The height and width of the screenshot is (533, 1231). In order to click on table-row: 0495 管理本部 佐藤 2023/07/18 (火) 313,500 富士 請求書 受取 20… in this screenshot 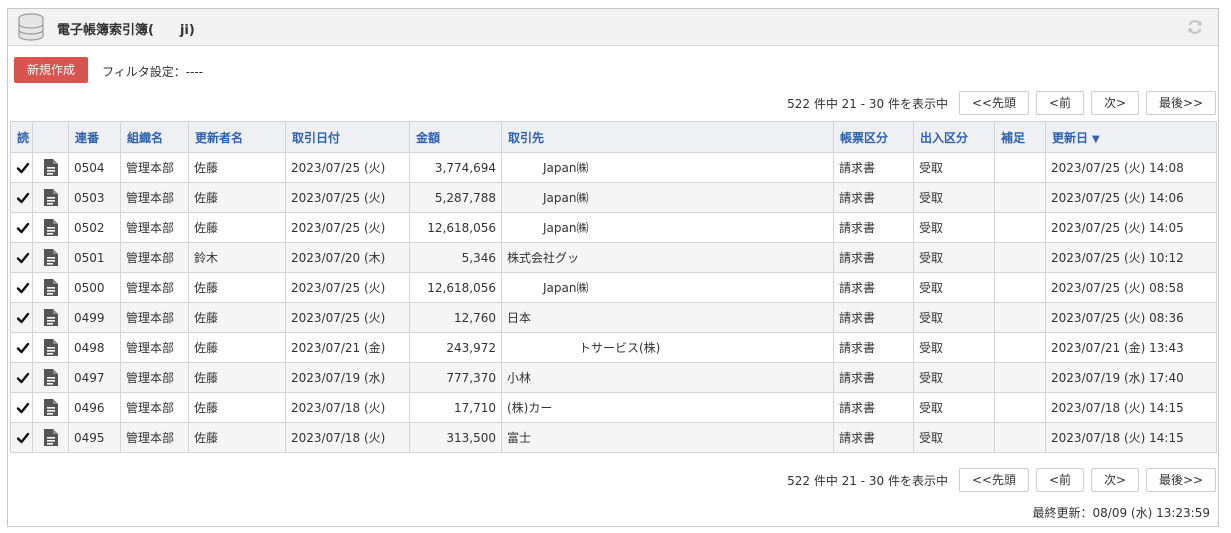, I will do `click(613, 437)`.